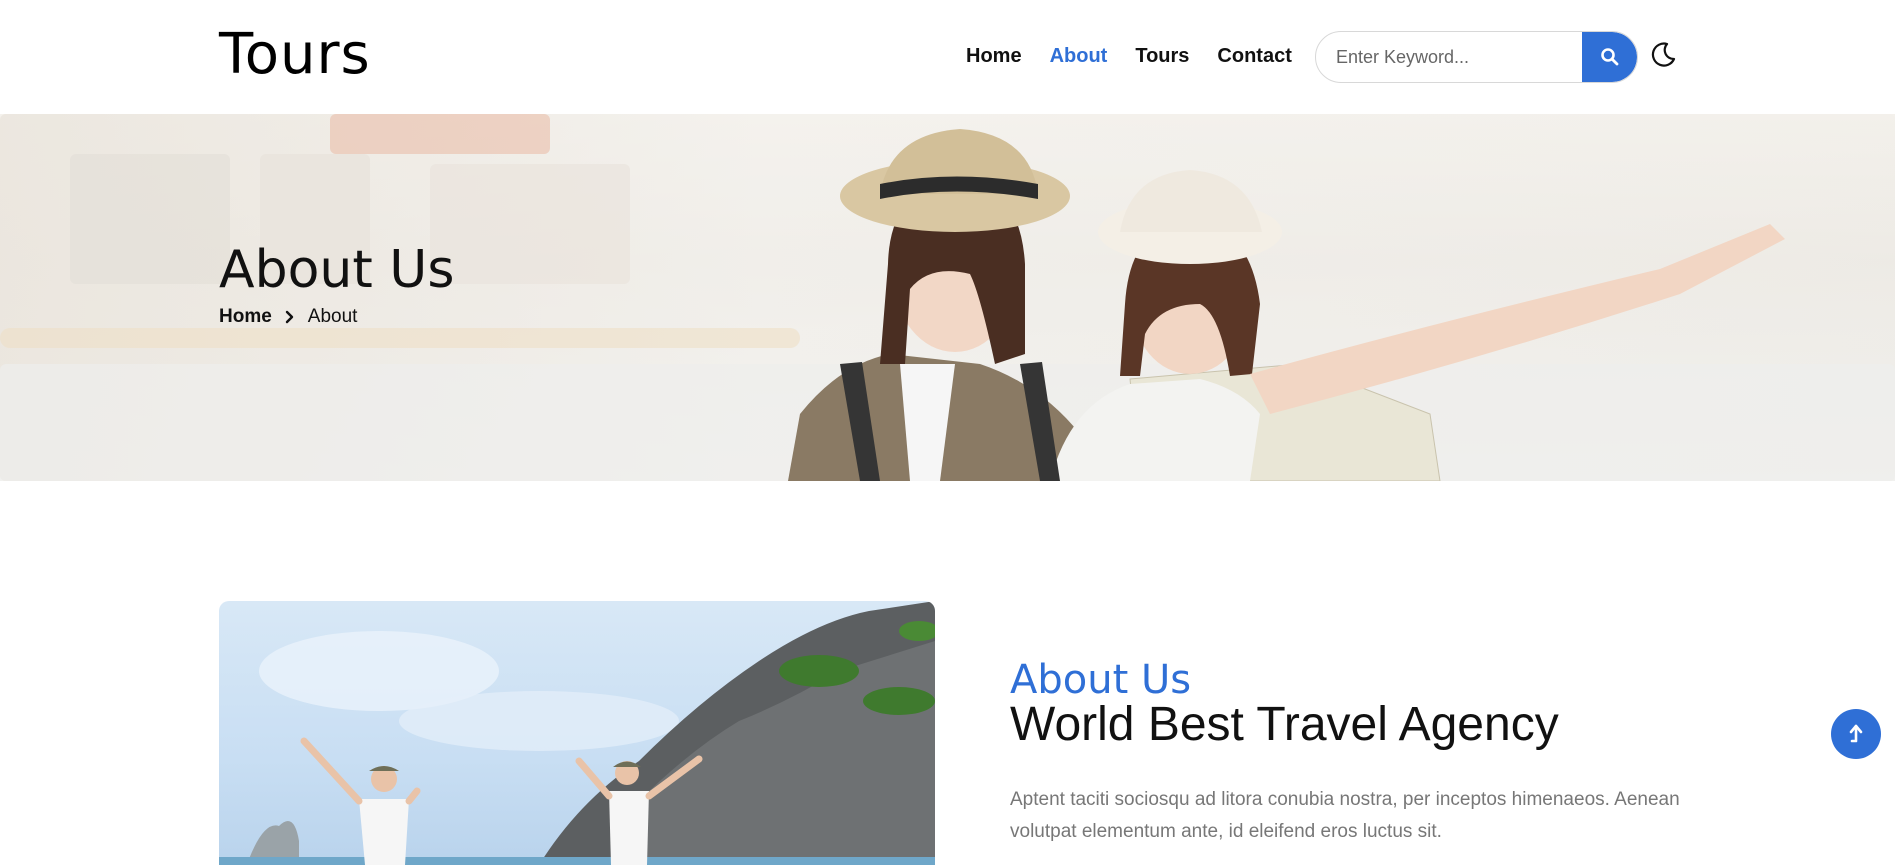 The width and height of the screenshot is (1895, 865). Describe the element at coordinates (1451, 57) in the screenshot. I see `search-input` at that location.